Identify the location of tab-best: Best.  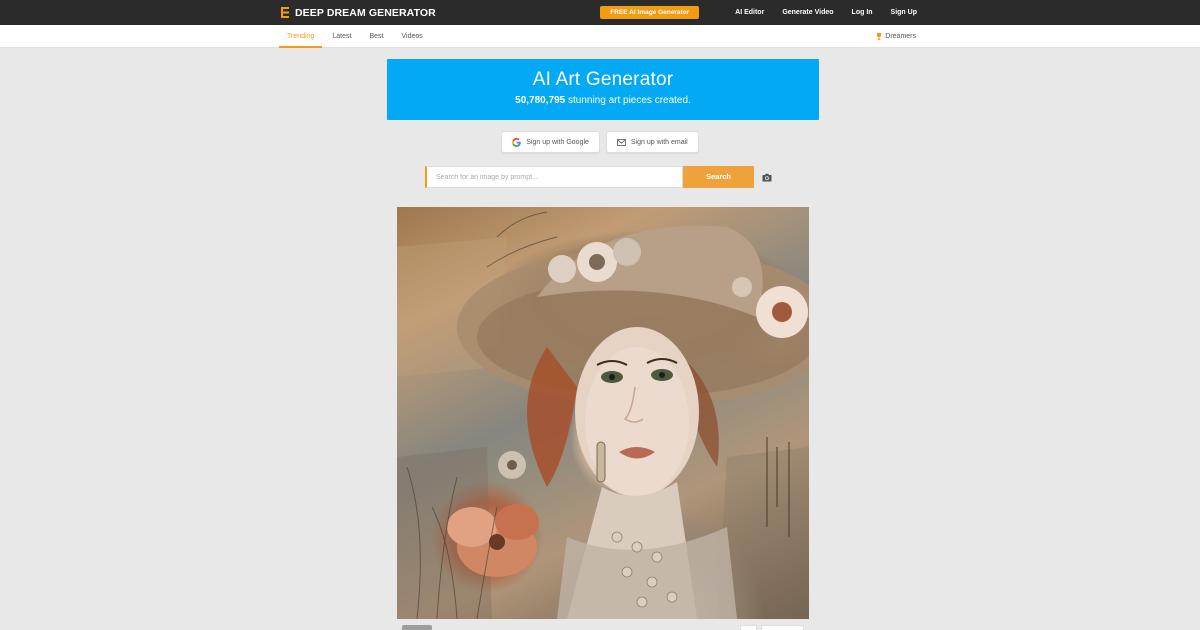
(376, 36).